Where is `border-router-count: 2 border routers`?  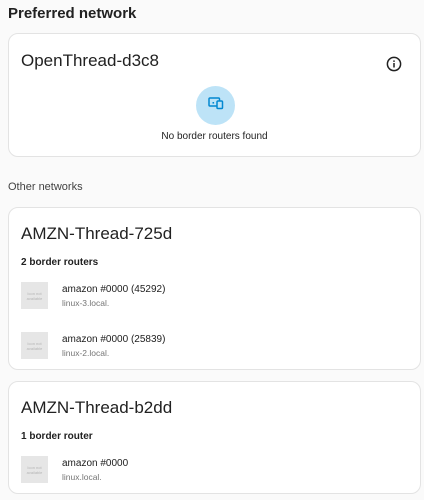 border-router-count: 2 border routers is located at coordinates (60, 262).